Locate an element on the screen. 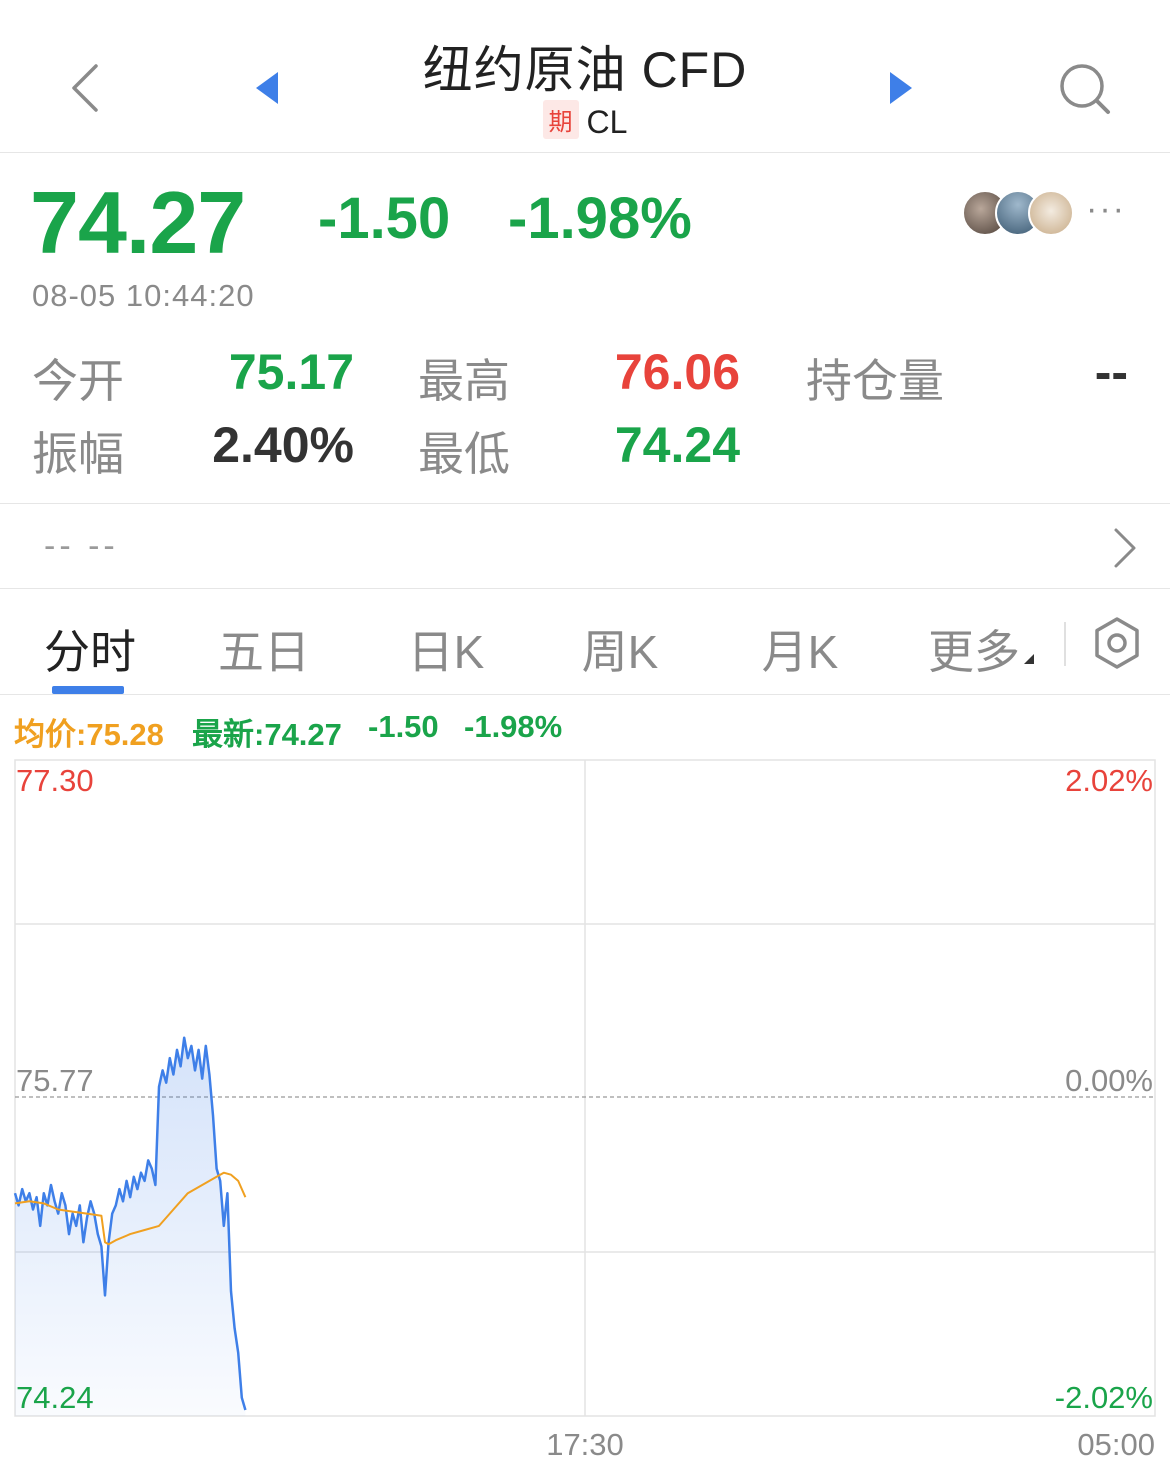 This screenshot has height=1483, width=1170. user-avatar is located at coordinates (1051, 213).